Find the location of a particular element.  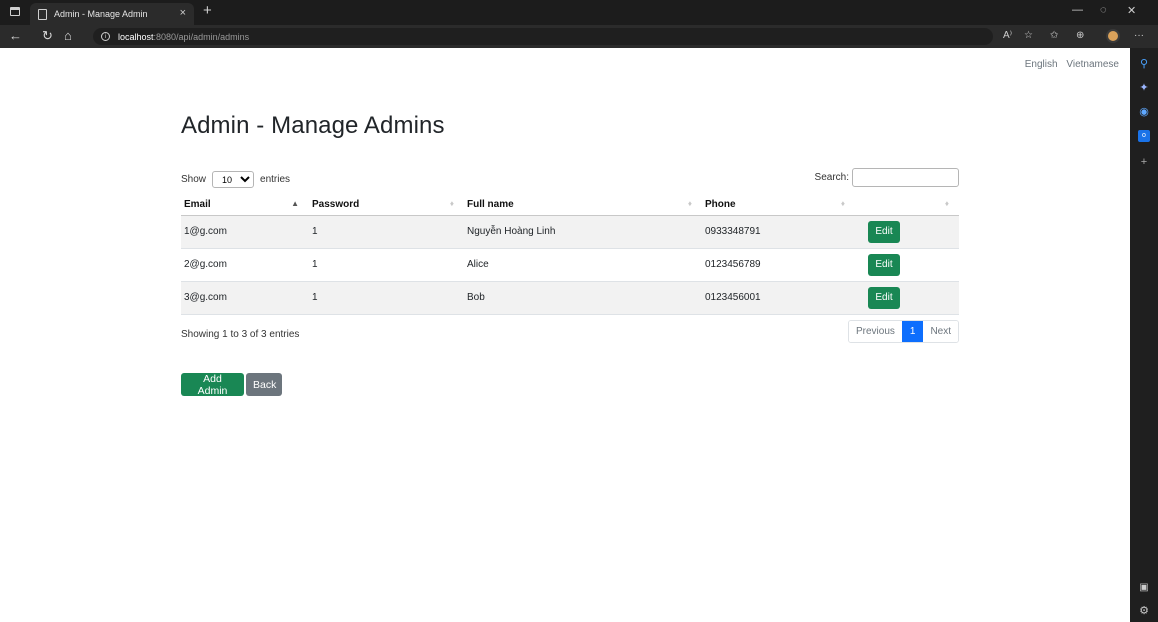

browser-tab-bar: Admin - Manage Admin × + — ◌ ✕ is located at coordinates (579, 12).